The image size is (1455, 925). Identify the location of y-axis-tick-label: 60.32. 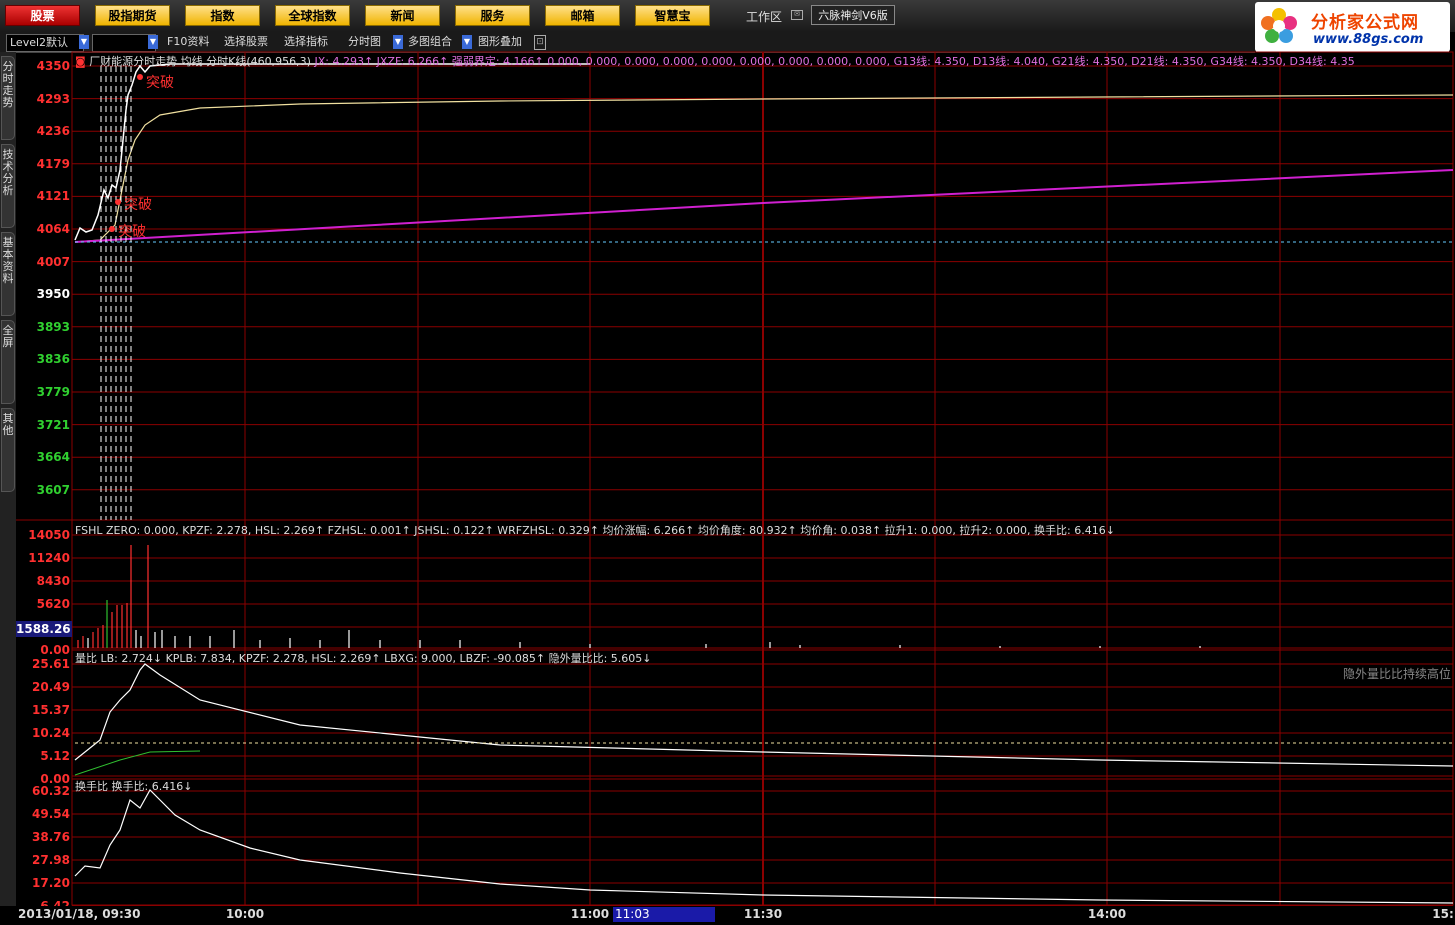
(51, 791).